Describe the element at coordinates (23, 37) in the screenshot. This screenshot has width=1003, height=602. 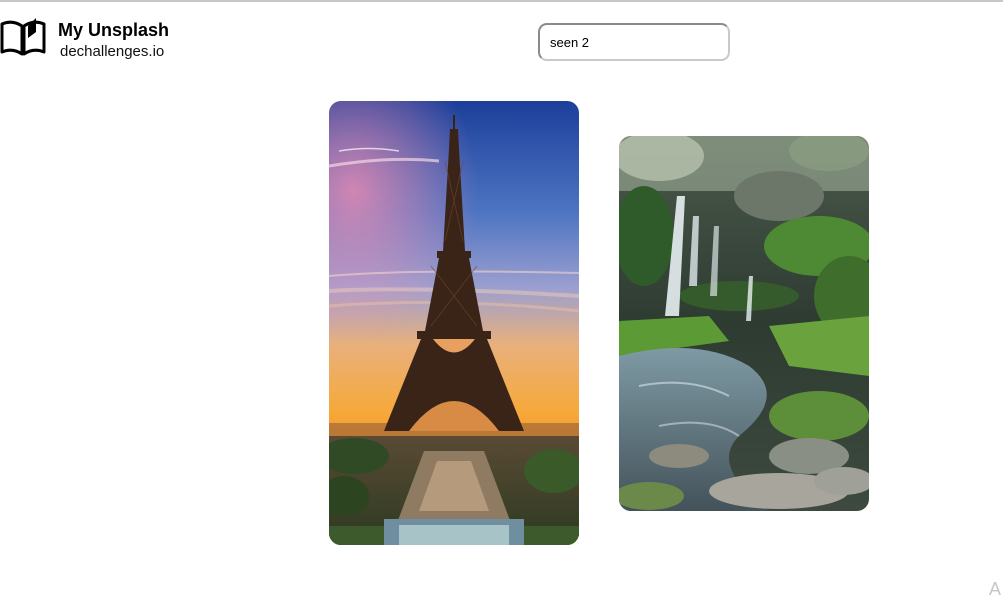
I see `open-book-icon` at that location.